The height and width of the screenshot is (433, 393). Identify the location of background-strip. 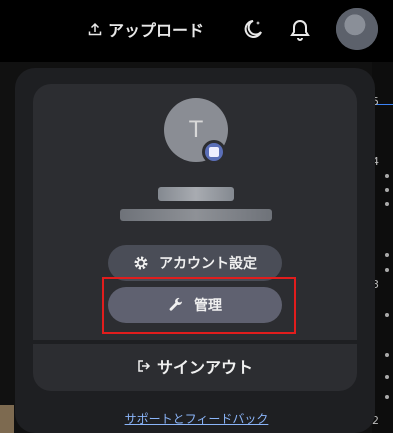
(382, 247).